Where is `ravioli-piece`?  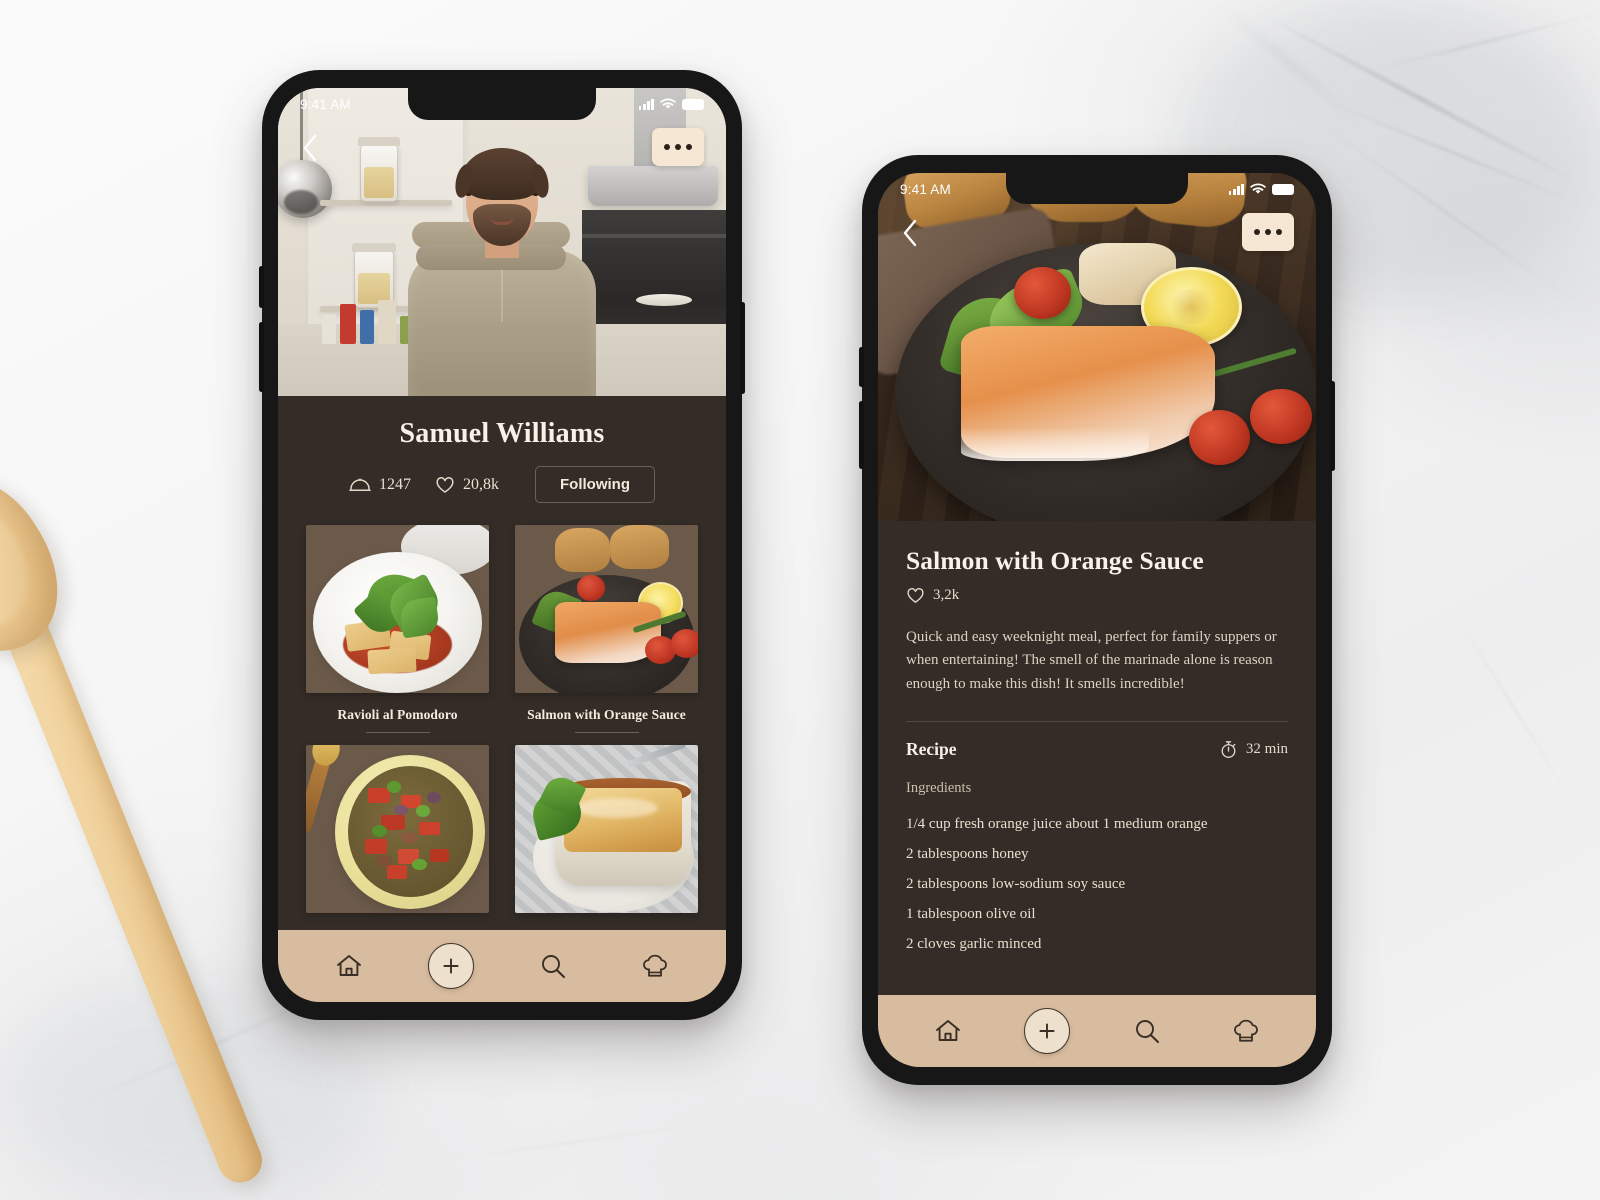 ravioli-piece is located at coordinates (392, 661).